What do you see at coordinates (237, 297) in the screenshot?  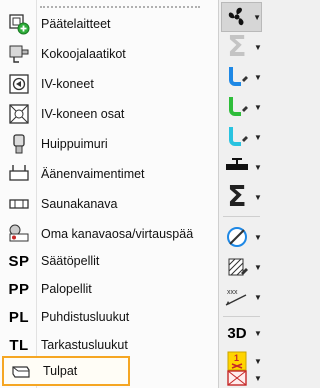 I see `dimension-icon: xxx` at bounding box center [237, 297].